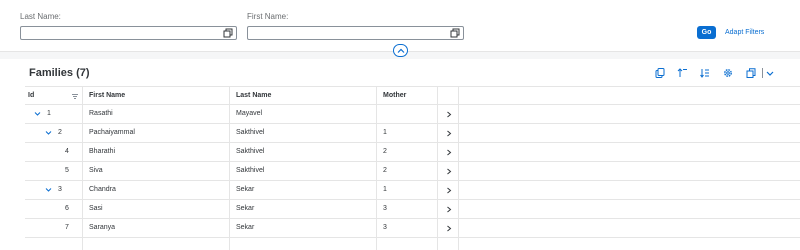 The image size is (800, 250). What do you see at coordinates (400, 50) in the screenshot?
I see `collapse-header-button` at bounding box center [400, 50].